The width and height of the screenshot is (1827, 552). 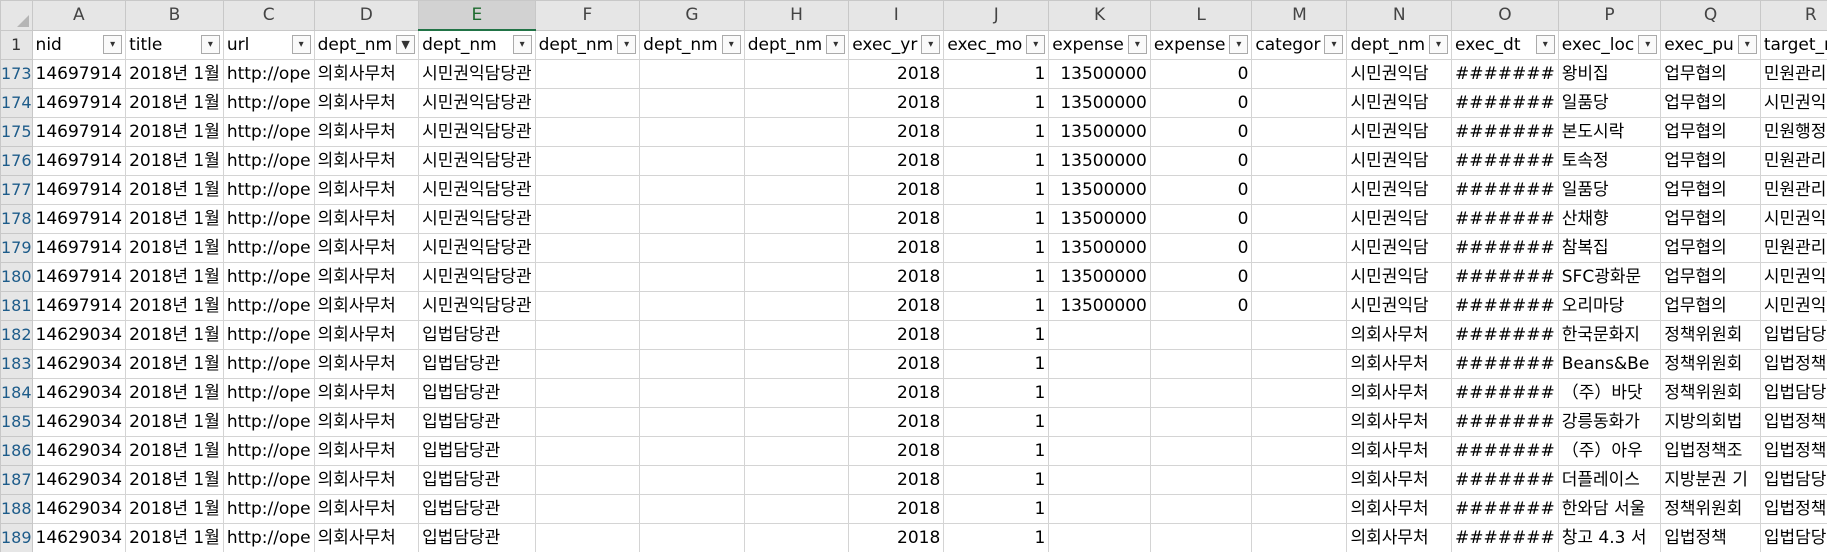 I want to click on column-header-p: P, so click(x=1609, y=15).